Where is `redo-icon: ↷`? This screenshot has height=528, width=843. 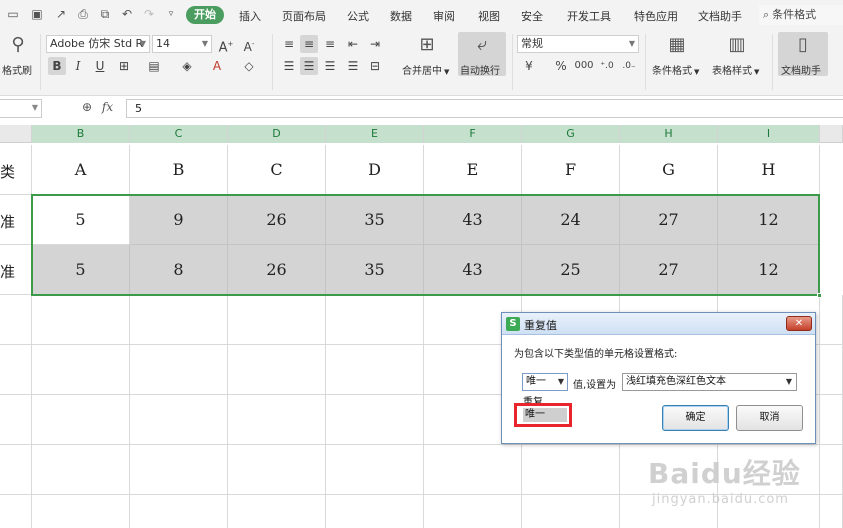 redo-icon: ↷ is located at coordinates (149, 14).